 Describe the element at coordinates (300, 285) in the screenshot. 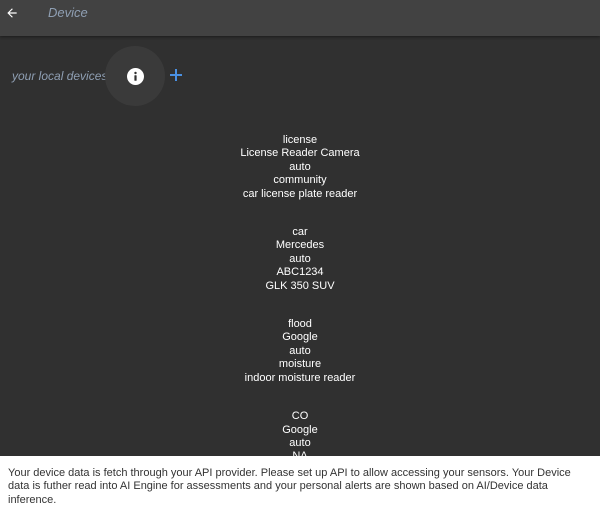

I see `device-description: GLK 350 SUV` at that location.